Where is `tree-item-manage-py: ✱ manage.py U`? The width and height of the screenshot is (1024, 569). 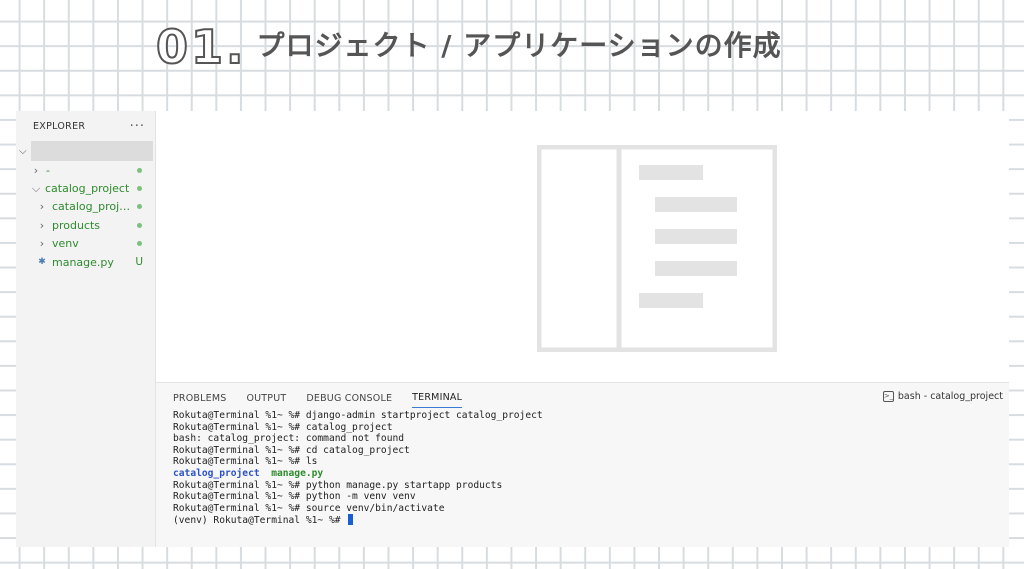
tree-item-manage-py: ✱ manage.py U is located at coordinates (85, 262).